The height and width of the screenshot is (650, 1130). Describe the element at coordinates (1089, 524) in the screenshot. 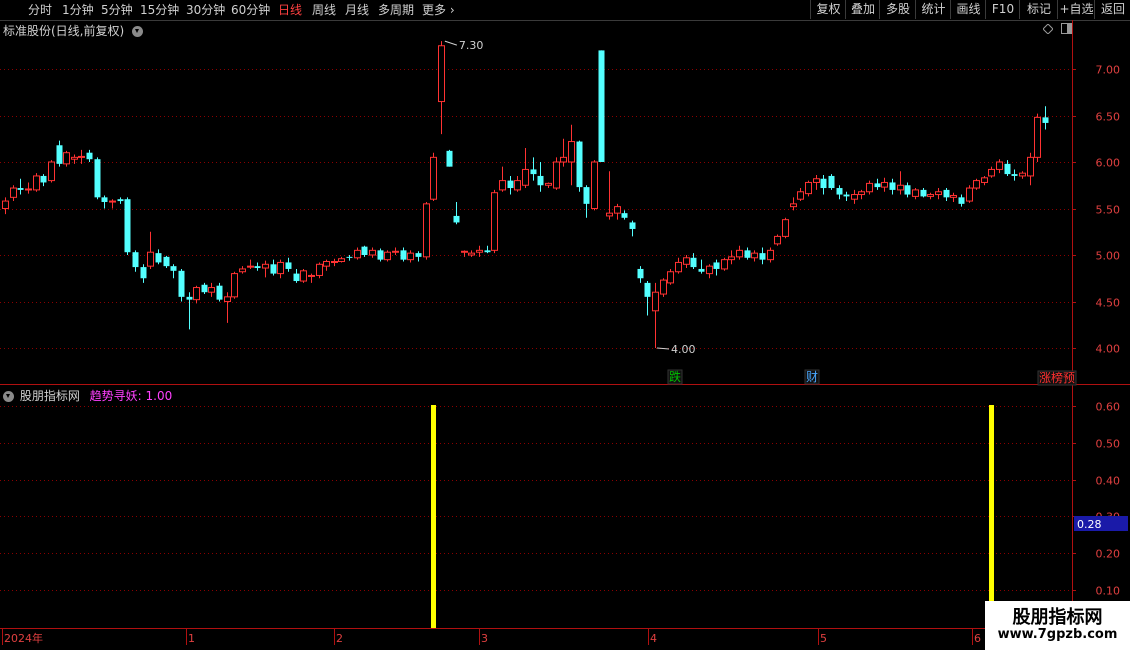

I see `current-value-label: 0.28` at that location.